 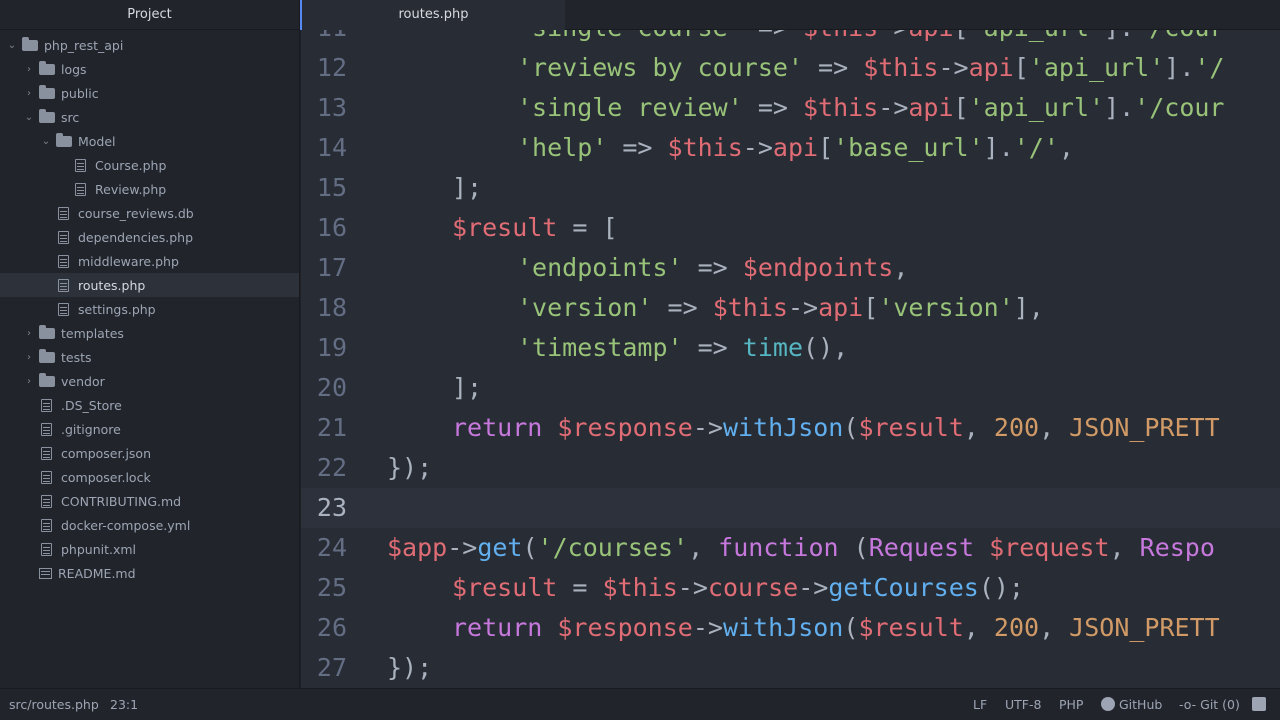 I want to click on tree-item: phpunit.xml, so click(x=149, y=549).